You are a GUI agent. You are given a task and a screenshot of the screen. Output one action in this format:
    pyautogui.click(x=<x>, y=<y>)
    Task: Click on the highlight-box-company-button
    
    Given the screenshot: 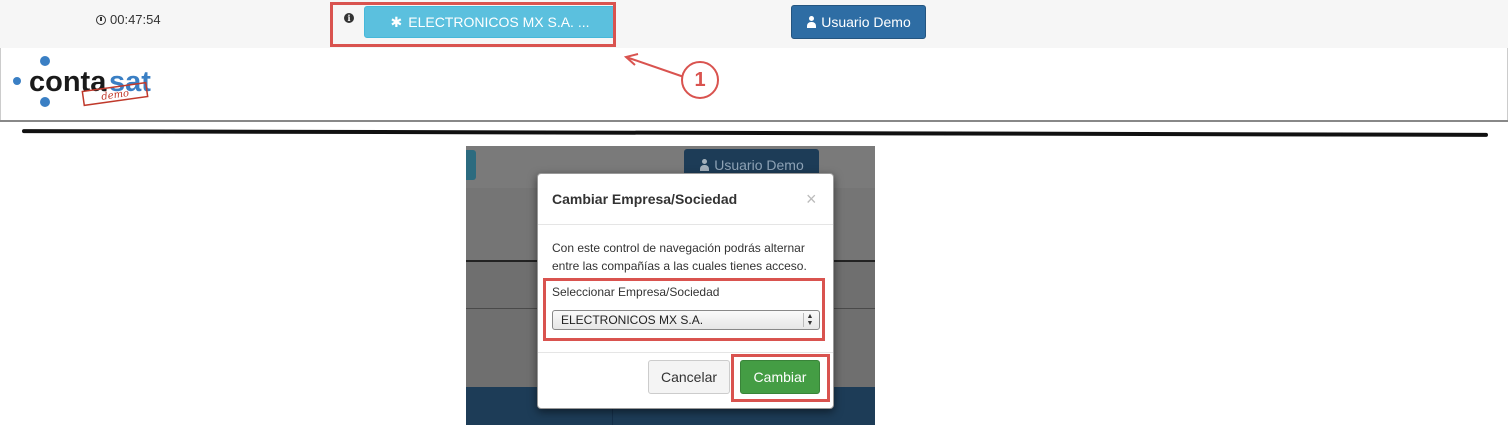 What is the action you would take?
    pyautogui.click(x=473, y=24)
    